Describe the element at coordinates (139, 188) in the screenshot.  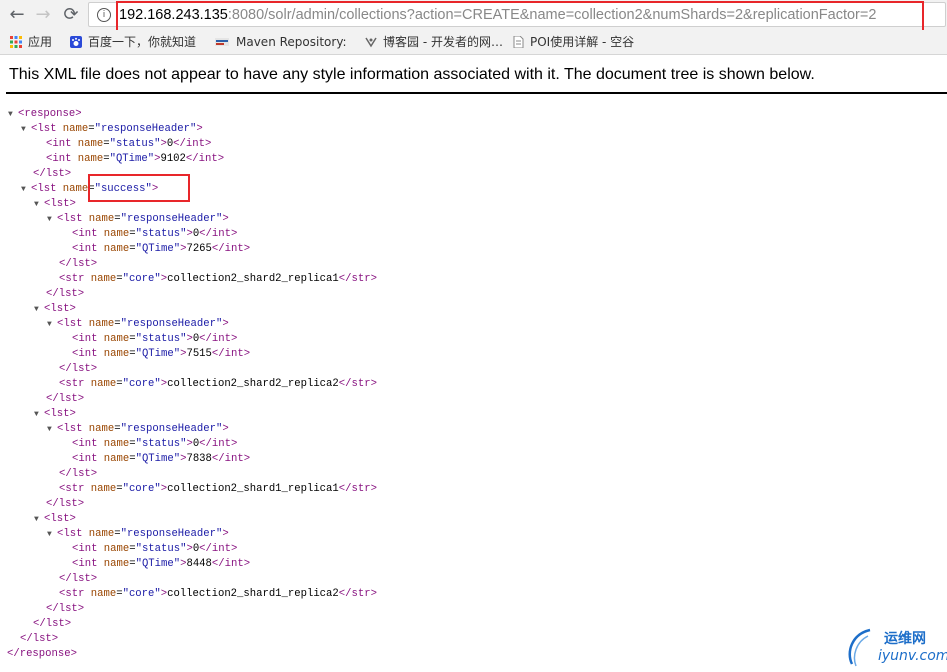
I see `success-highlight-box` at that location.